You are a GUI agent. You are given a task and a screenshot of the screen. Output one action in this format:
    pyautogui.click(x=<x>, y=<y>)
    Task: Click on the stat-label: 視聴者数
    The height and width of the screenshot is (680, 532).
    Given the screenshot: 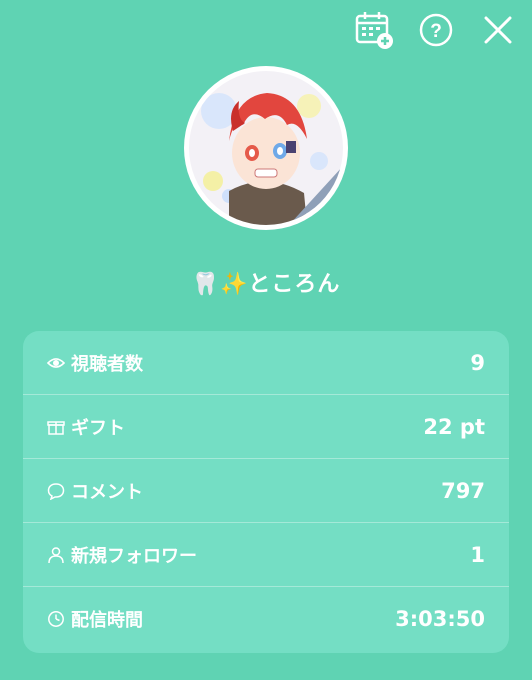 What is the action you would take?
    pyautogui.click(x=107, y=364)
    